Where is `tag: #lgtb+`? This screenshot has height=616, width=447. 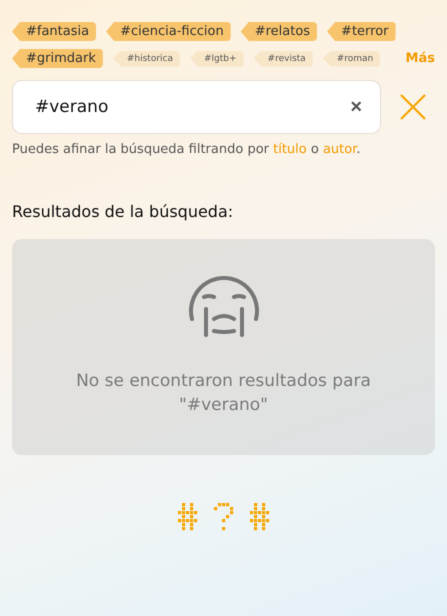 tag: #lgtb+ is located at coordinates (217, 58).